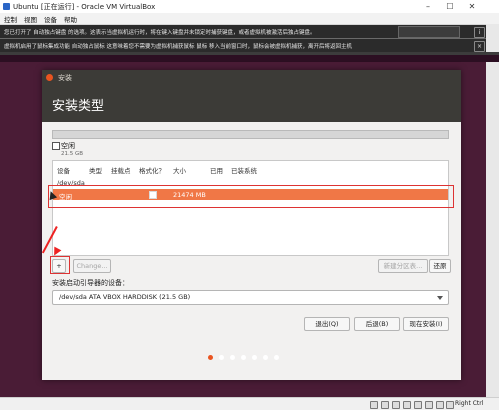 The width and height of the screenshot is (499, 410). I want to click on page-title: 安装类型, so click(78, 106).